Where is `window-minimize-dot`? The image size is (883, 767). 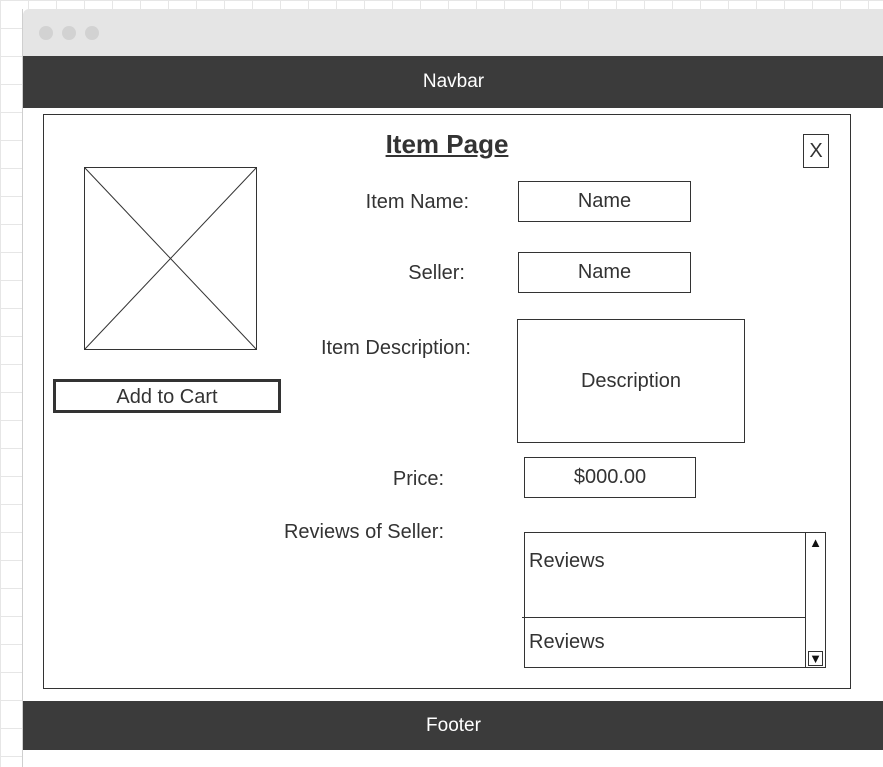
window-minimize-dot is located at coordinates (69, 33).